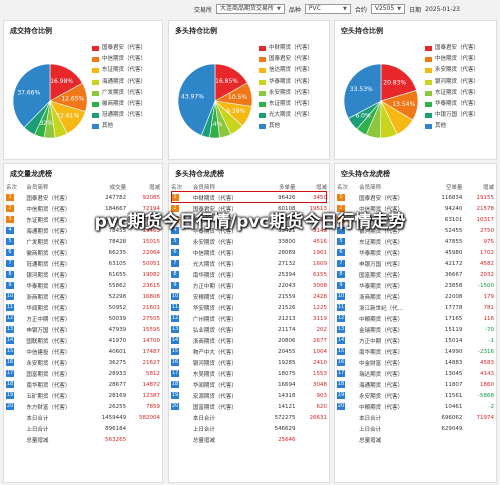 This screenshot has width=500, height=485. Describe the element at coordinates (327, 9) in the screenshot. I see `product-select: PVC ▼` at that location.